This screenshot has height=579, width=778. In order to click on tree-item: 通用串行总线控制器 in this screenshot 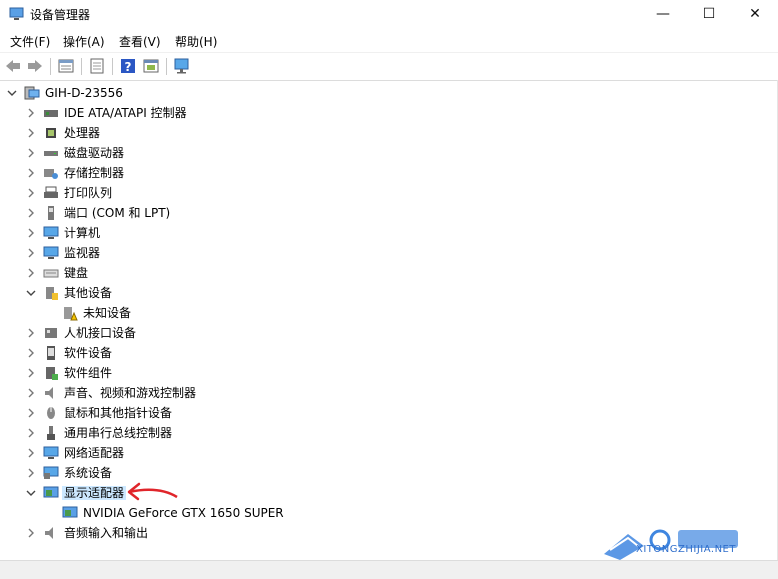, I will do `click(389, 433)`.